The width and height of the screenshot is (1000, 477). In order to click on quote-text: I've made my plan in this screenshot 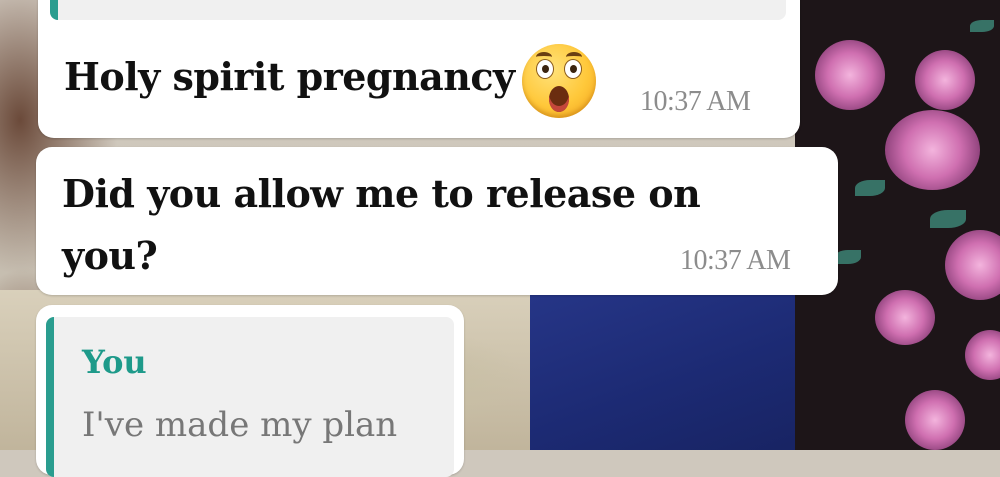, I will do `click(240, 425)`.